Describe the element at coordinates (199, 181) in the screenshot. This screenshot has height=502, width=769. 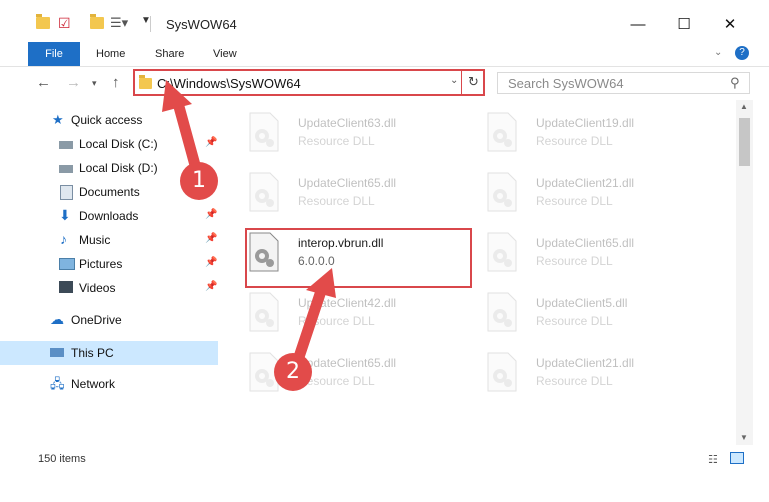
I see `step-1-badge: 1` at that location.